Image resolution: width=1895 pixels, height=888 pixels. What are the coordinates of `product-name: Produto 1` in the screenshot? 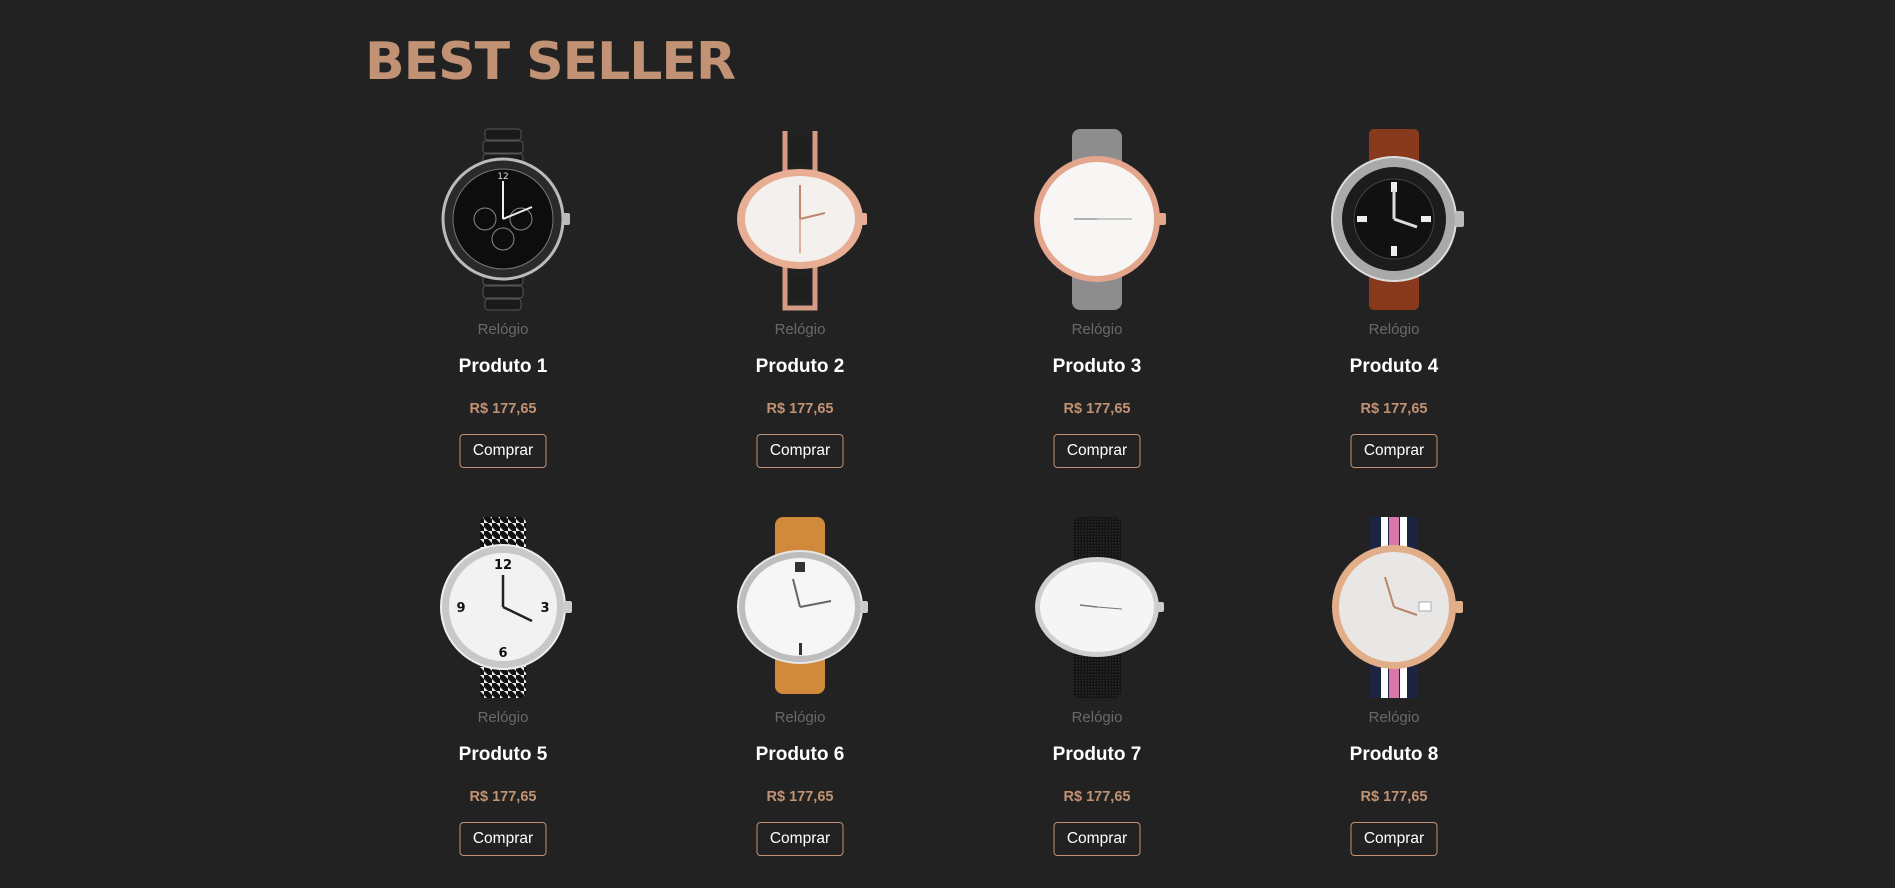 It's located at (503, 367).